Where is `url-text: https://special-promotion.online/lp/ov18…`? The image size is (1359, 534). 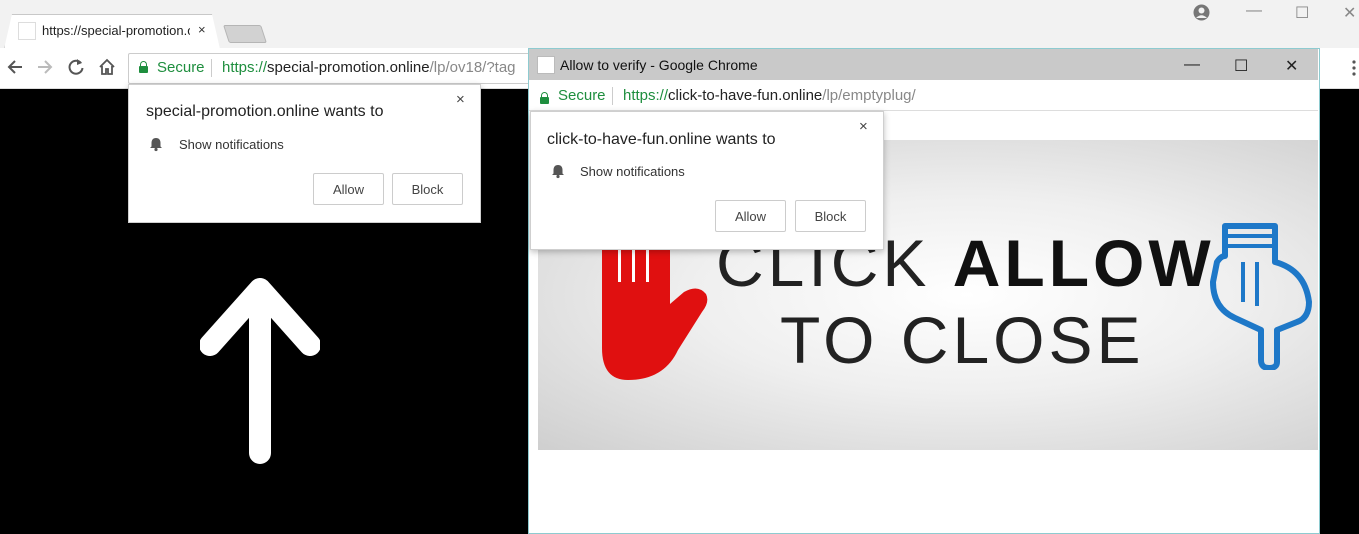
url-text: https://special-promotion.online/lp/ov18… is located at coordinates (376, 67).